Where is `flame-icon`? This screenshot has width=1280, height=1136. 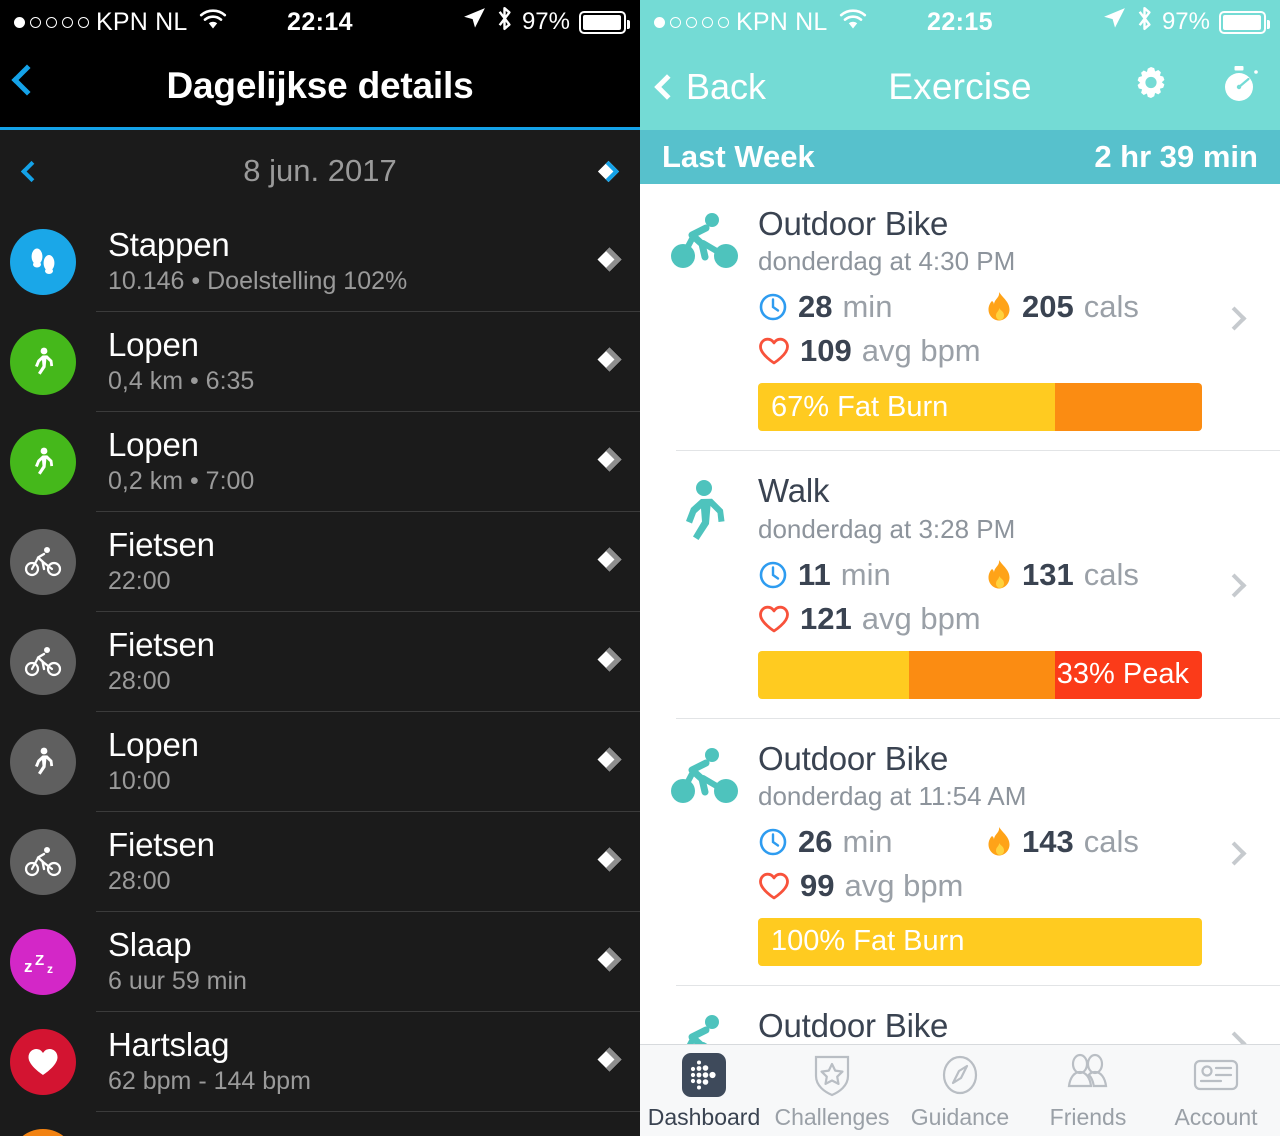 flame-icon is located at coordinates (999, 307).